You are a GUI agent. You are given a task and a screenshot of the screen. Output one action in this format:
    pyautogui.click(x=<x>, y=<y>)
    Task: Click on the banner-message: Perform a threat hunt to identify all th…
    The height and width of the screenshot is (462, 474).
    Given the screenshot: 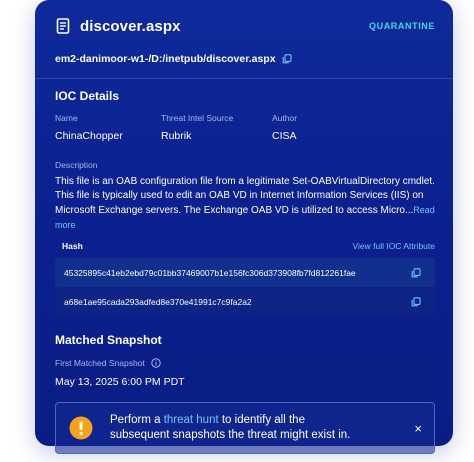 What is the action you would take?
    pyautogui.click(x=235, y=428)
    